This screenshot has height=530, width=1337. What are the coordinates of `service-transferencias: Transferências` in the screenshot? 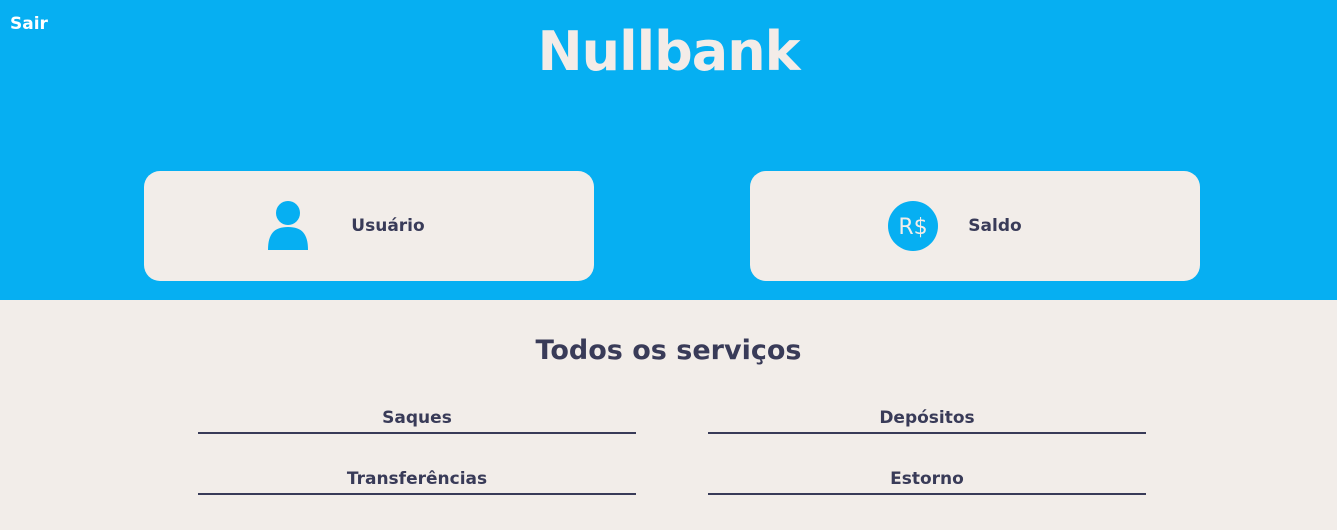 It's located at (417, 479).